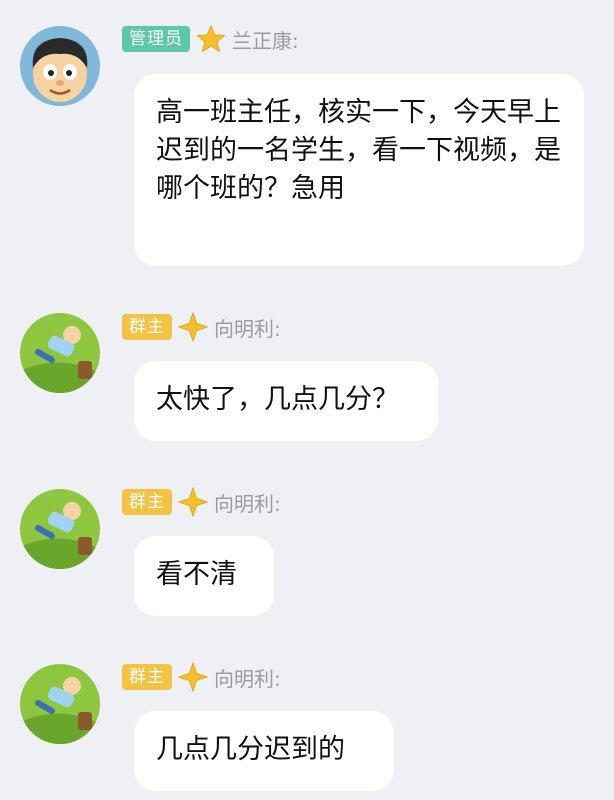 Image resolution: width=614 pixels, height=800 pixels. Describe the element at coordinates (277, 399) in the screenshot. I see `message-text: 太快了，几点几分？` at that location.